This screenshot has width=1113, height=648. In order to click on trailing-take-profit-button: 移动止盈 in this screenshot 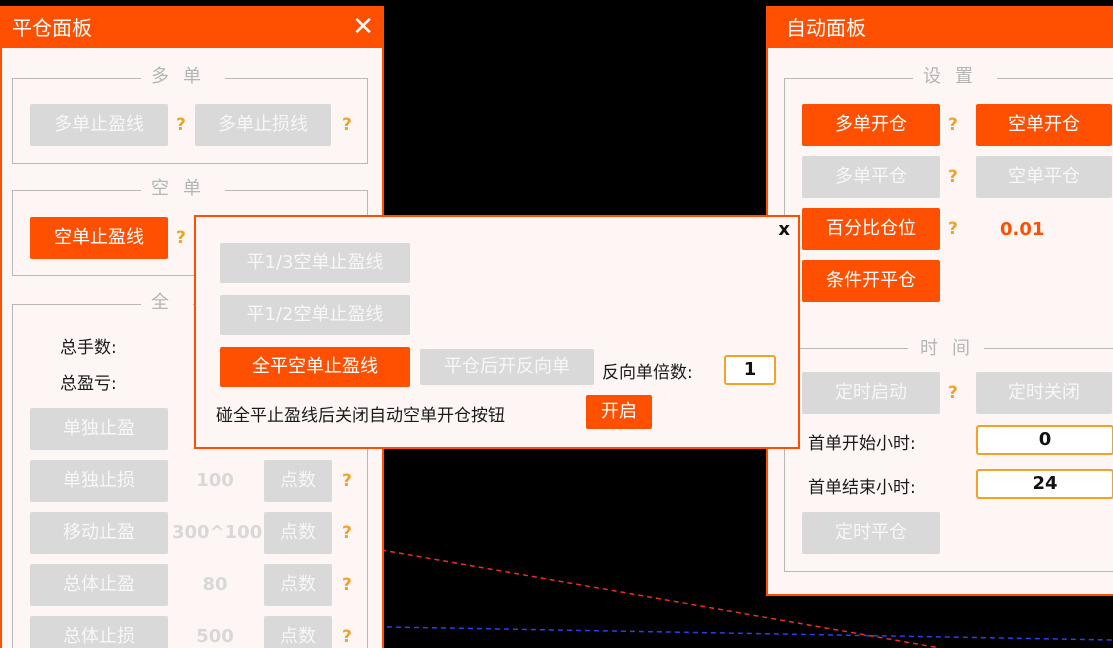, I will do `click(99, 533)`.